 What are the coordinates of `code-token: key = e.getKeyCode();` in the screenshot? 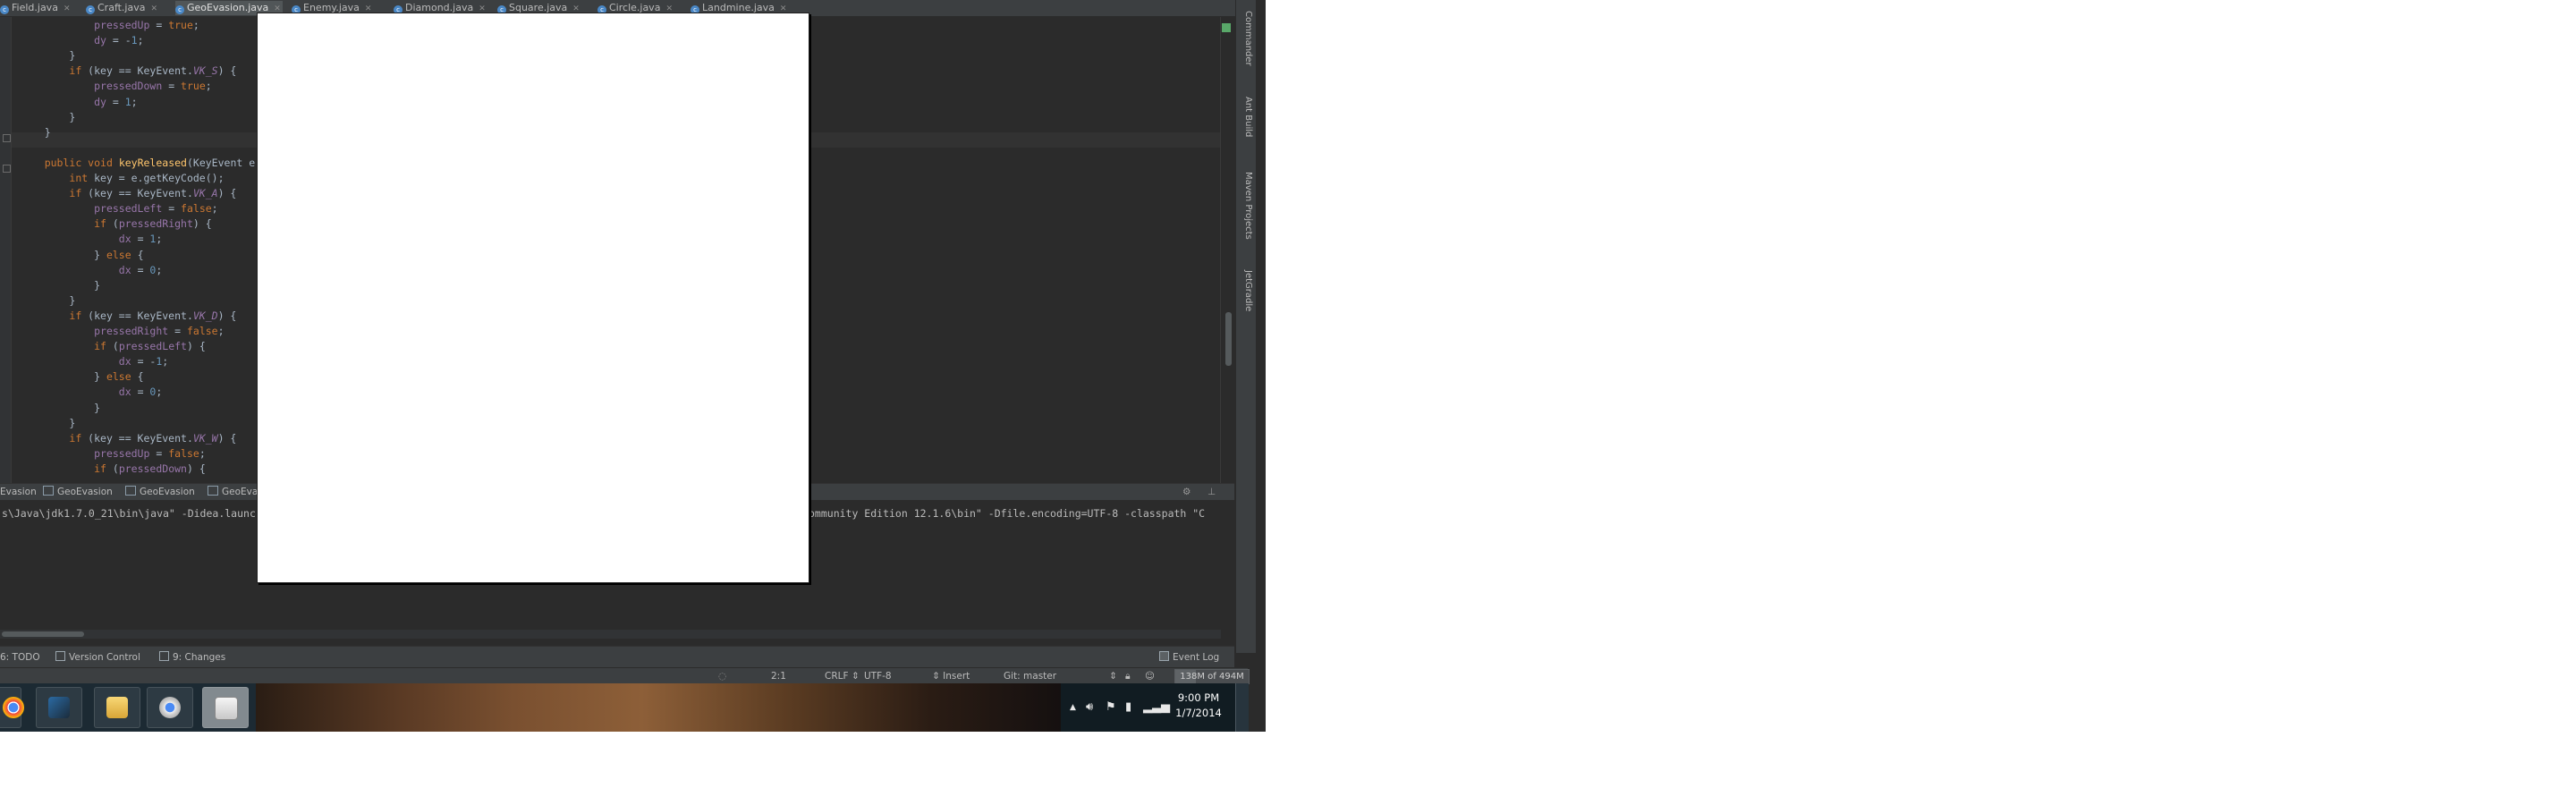 It's located at (156, 178).